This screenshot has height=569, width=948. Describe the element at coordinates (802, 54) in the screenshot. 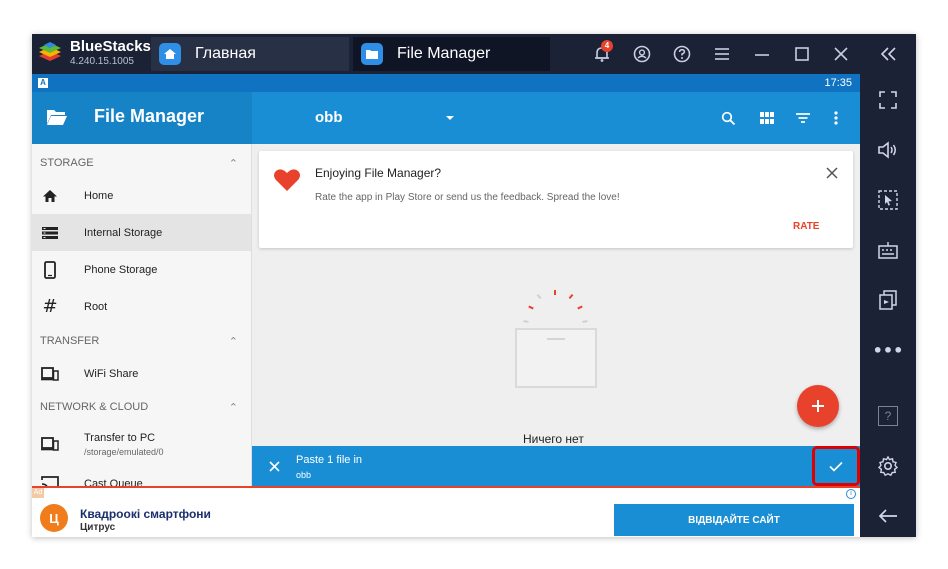

I see `maximize-icon` at that location.